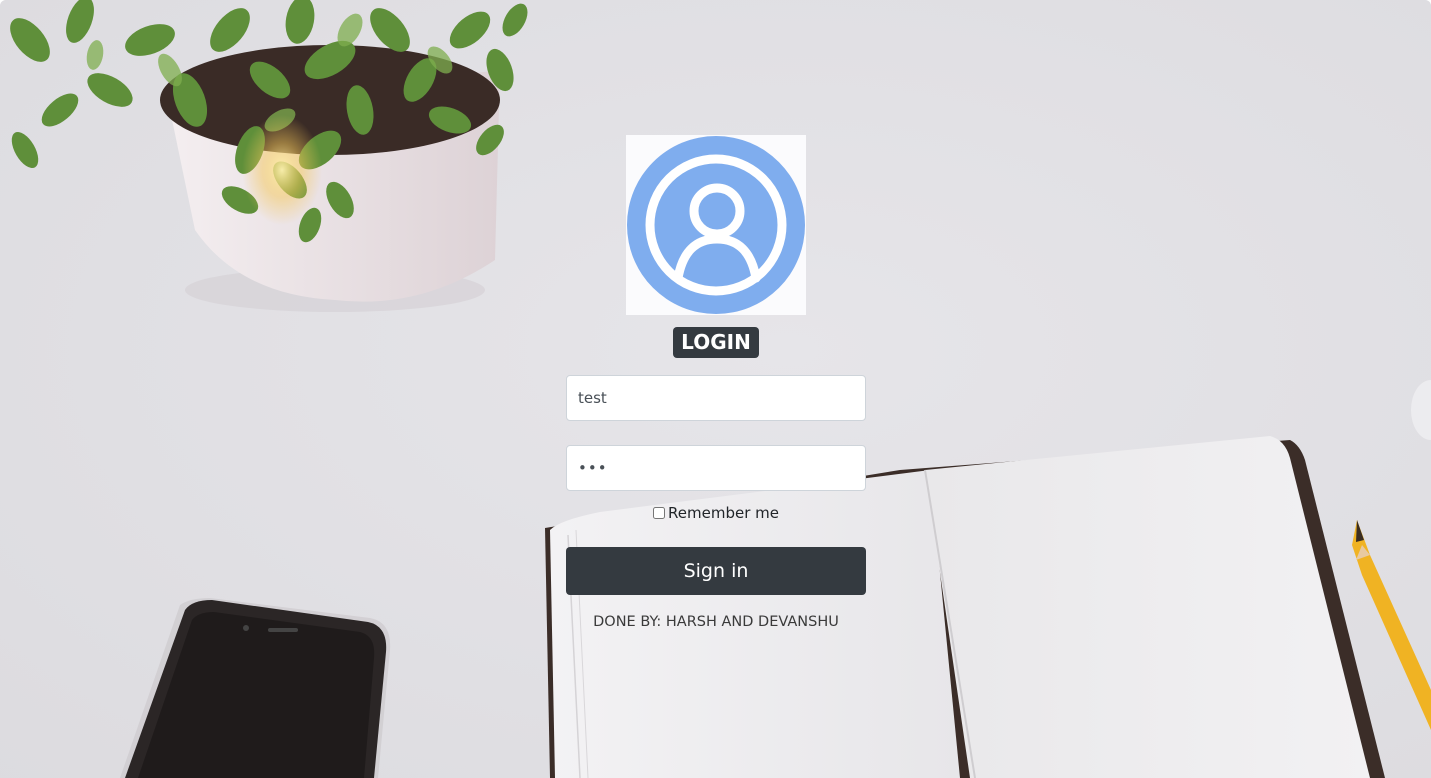 The height and width of the screenshot is (778, 1431). I want to click on password-input, so click(716, 468).